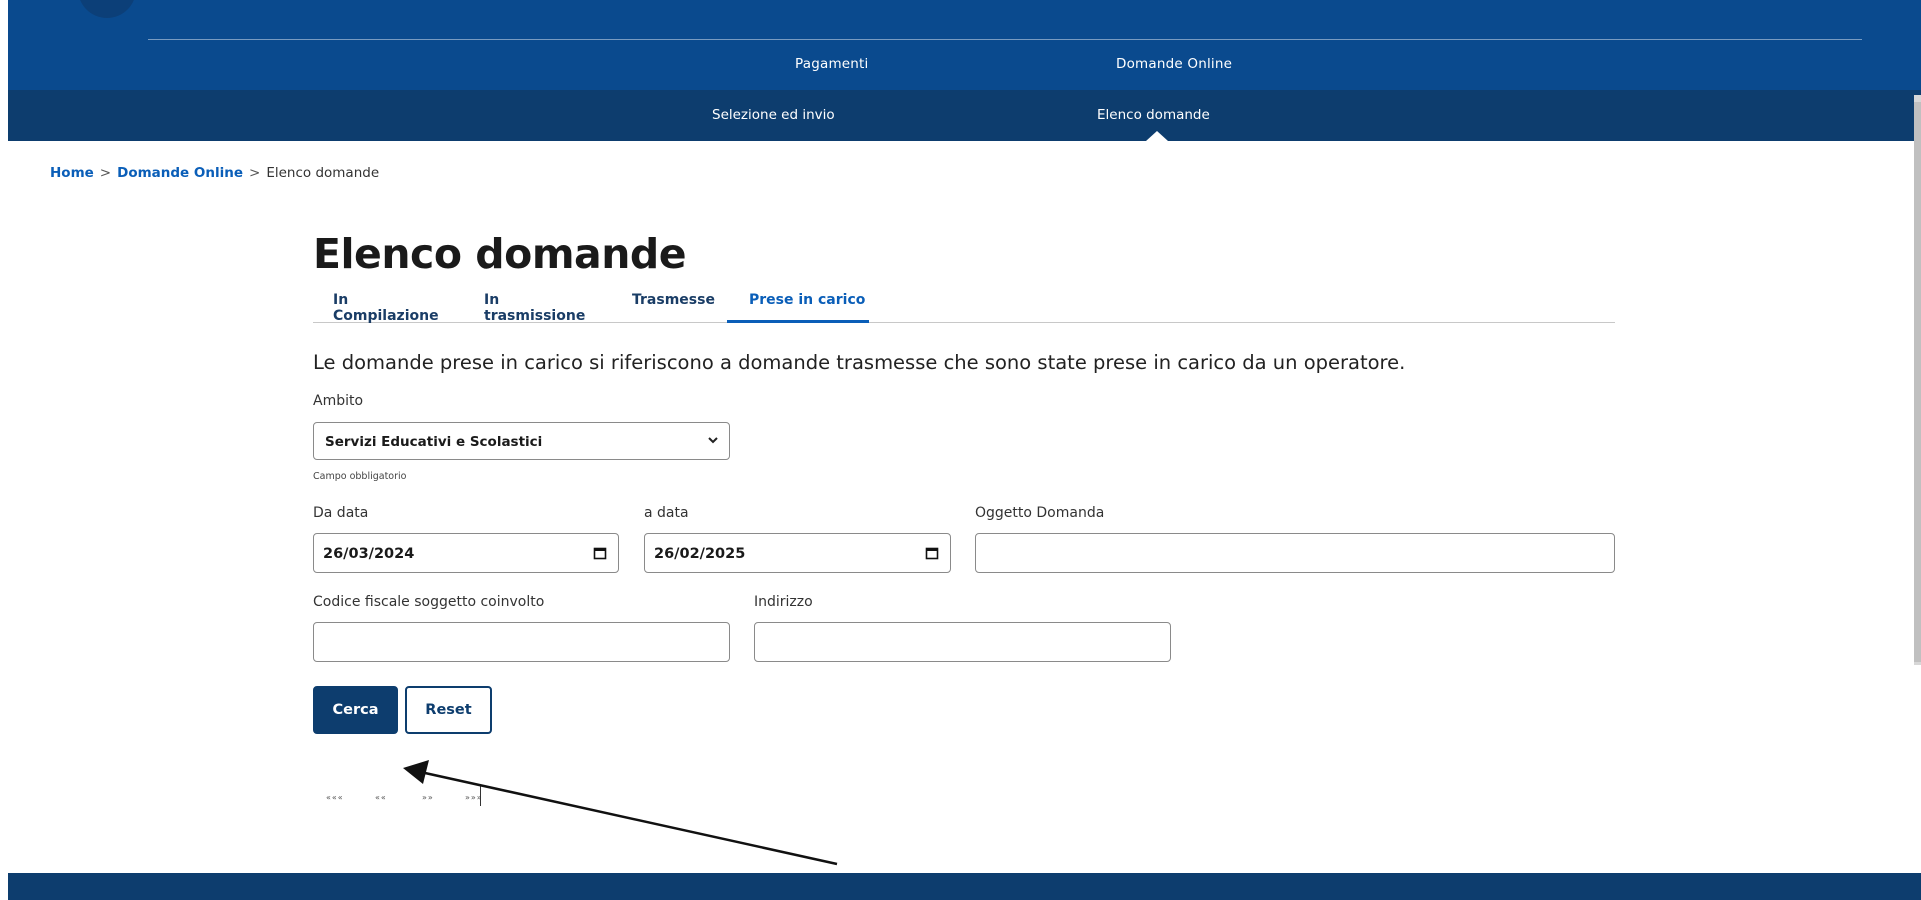 Image resolution: width=1921 pixels, height=900 pixels. What do you see at coordinates (386, 308) in the screenshot?
I see `tab-label: In Compilazione` at bounding box center [386, 308].